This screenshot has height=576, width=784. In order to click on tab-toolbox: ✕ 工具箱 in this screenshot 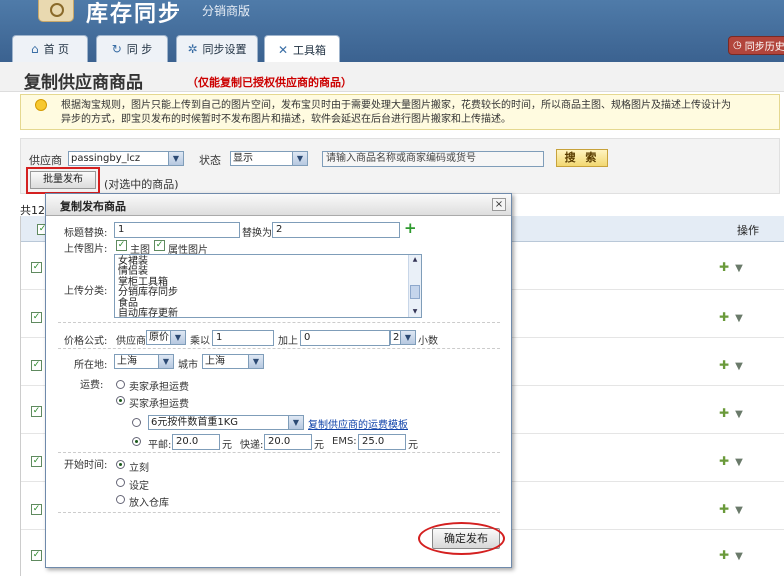, I will do `click(302, 49)`.